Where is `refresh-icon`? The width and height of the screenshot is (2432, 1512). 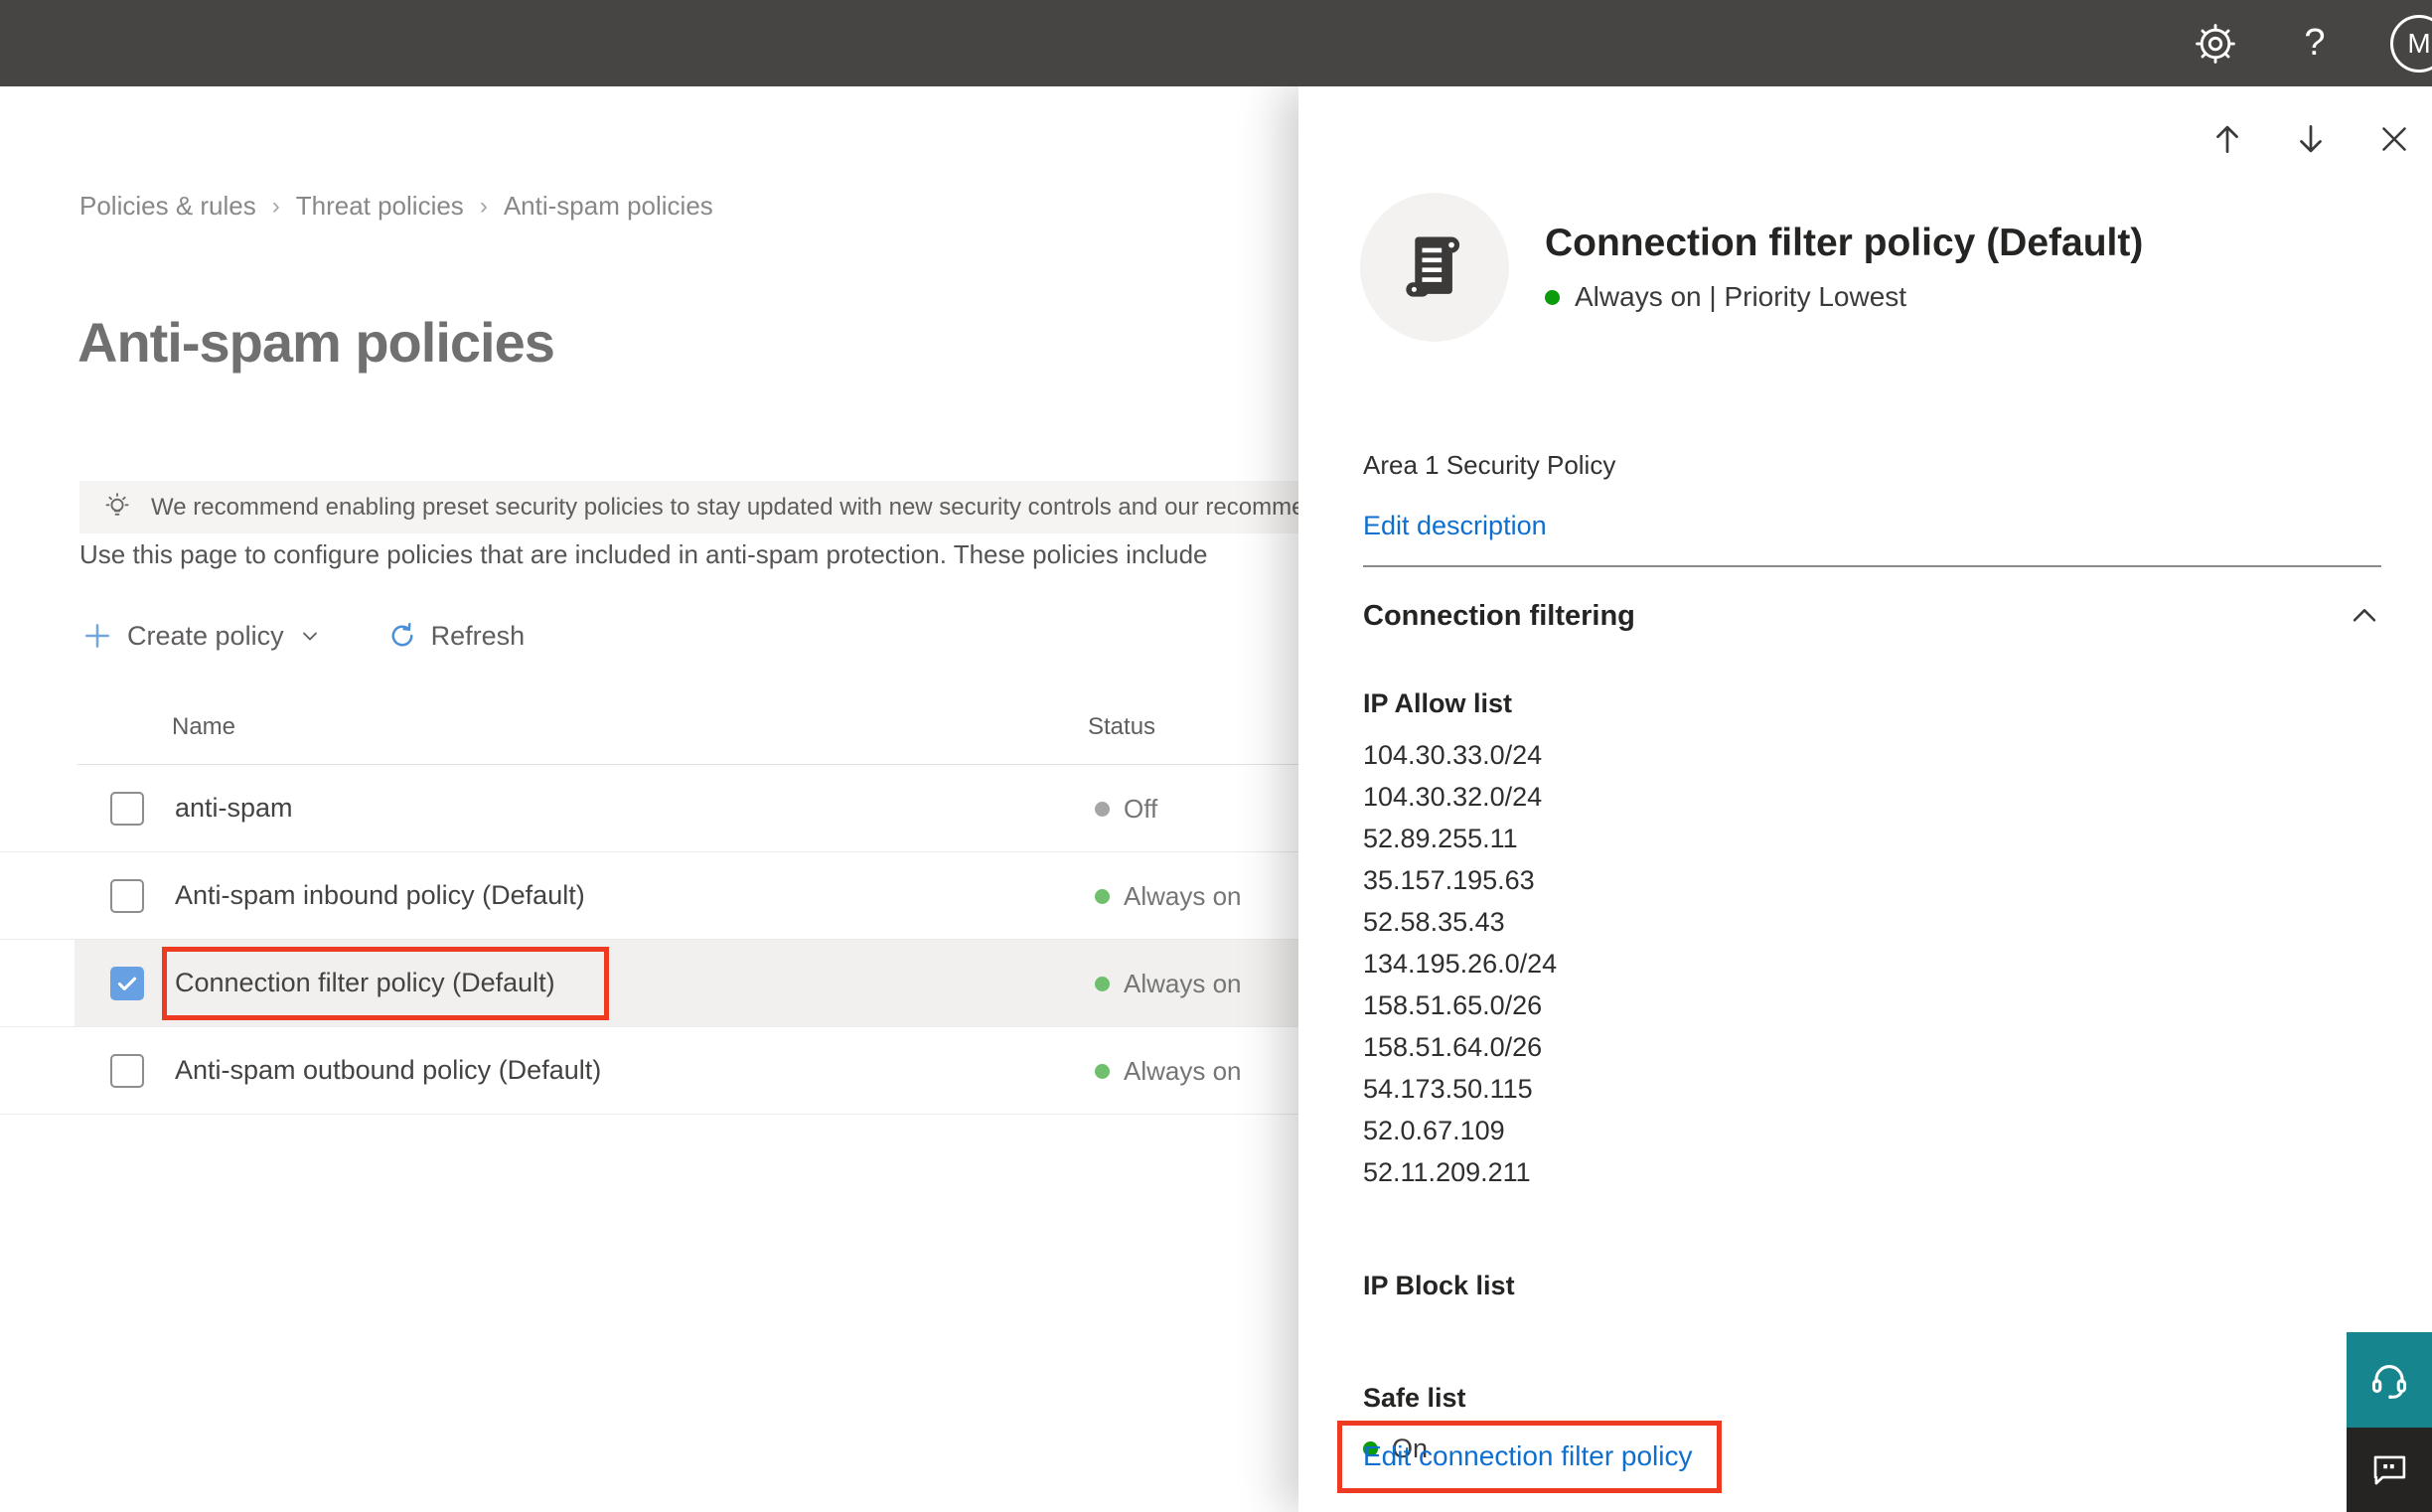
refresh-icon is located at coordinates (402, 636).